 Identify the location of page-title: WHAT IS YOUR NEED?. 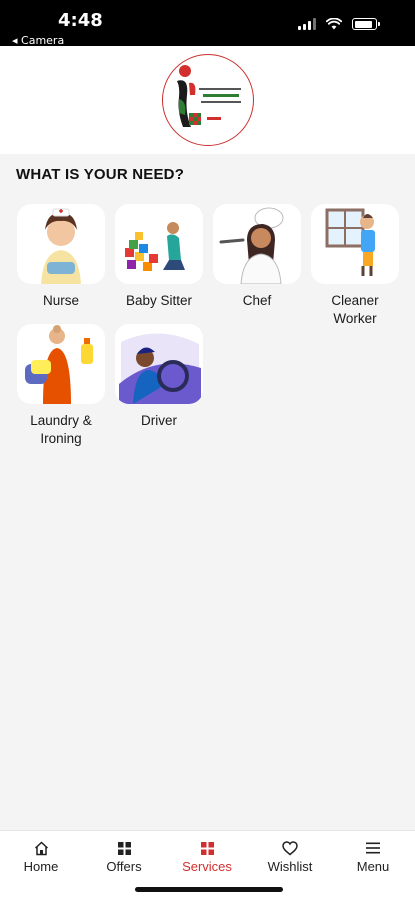
(100, 174).